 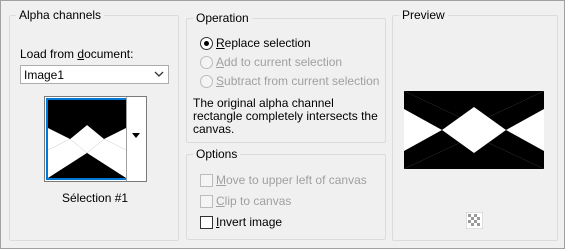 What do you see at coordinates (206, 222) in the screenshot?
I see `invert-image-checkbox` at bounding box center [206, 222].